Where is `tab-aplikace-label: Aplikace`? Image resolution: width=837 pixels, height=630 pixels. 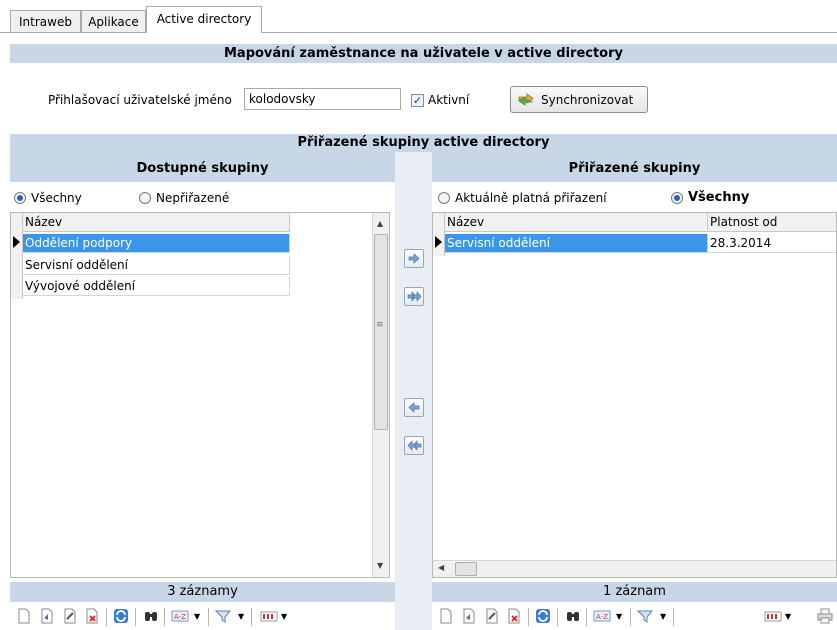 tab-aplikace-label: Aplikace is located at coordinates (113, 22).